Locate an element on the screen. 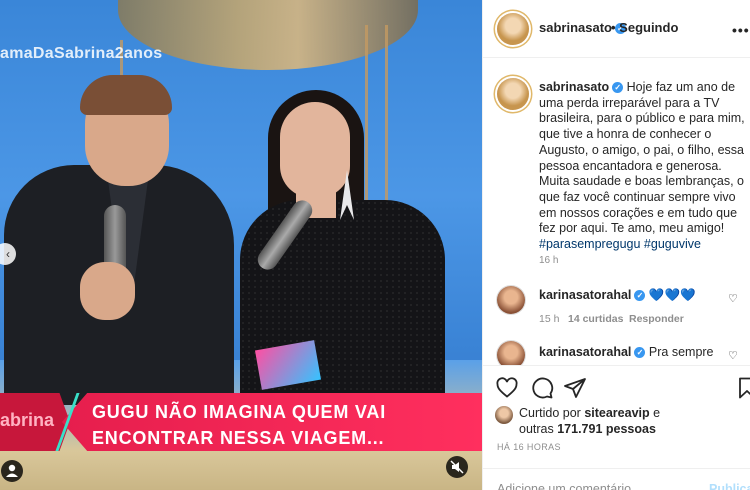 This screenshot has height=490, width=750. comment: karinasatorahal ✓ Pra sempre is located at coordinates (626, 352).